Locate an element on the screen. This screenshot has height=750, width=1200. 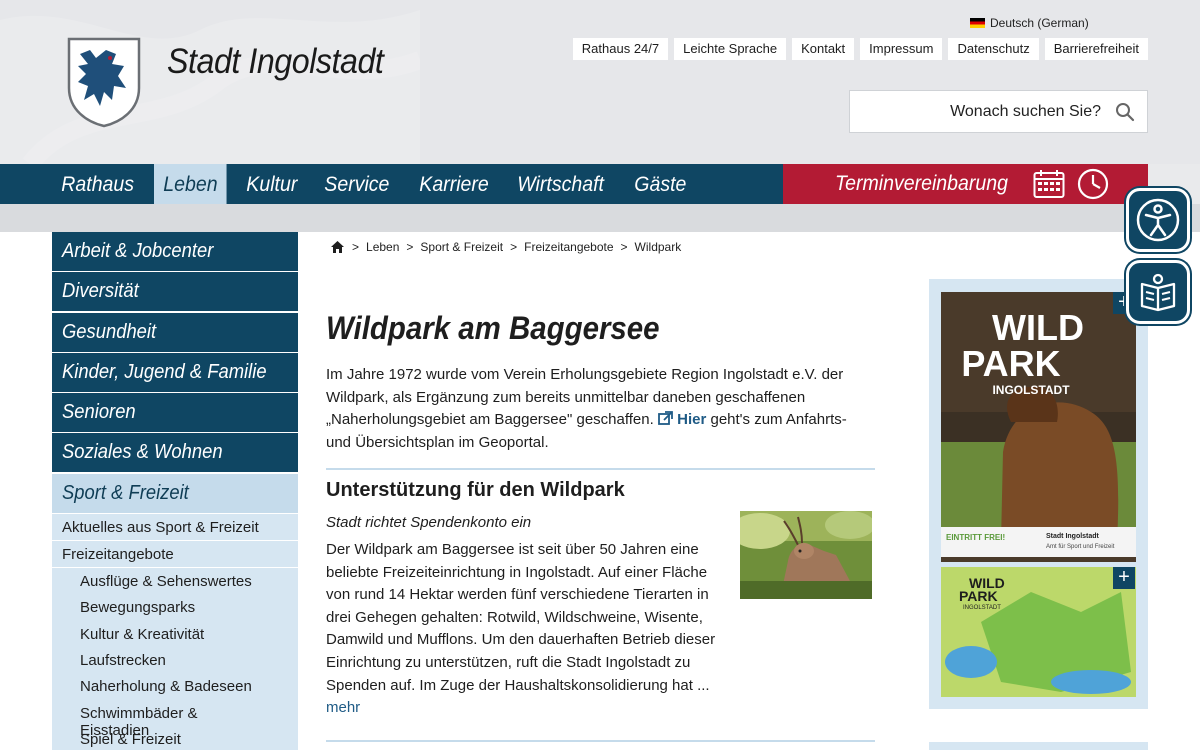
topnav-kontakt: Kontakt is located at coordinates (823, 49).